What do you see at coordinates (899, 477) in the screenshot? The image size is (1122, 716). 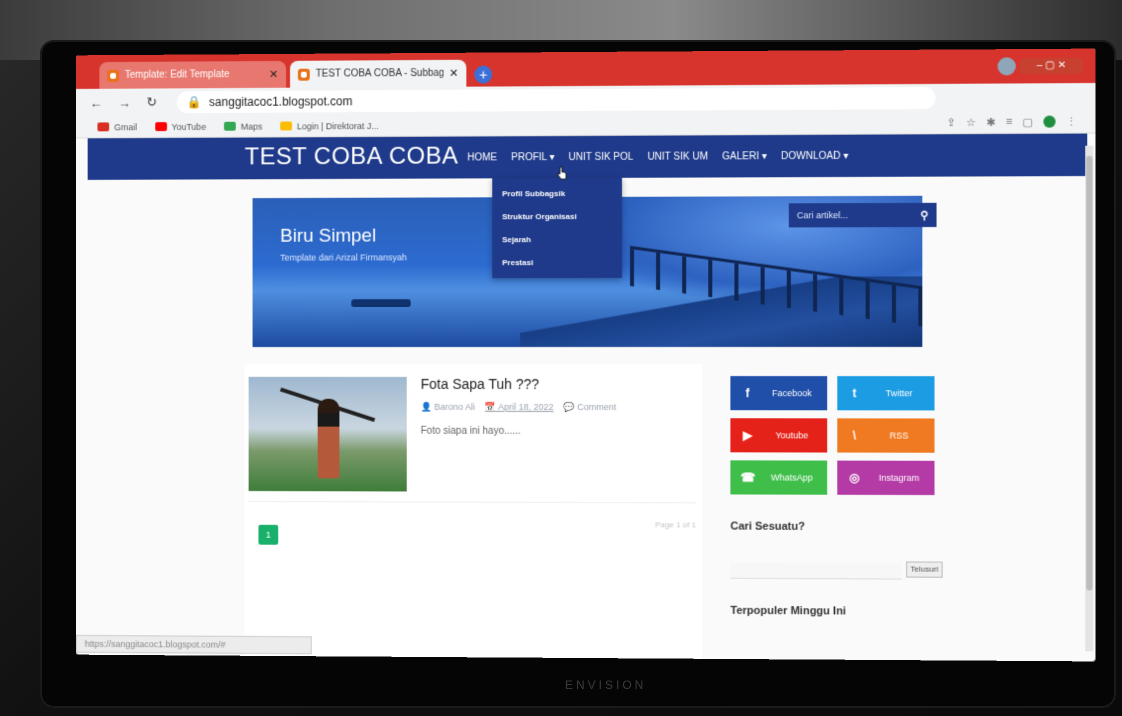 I see `social-label: Instagram` at bounding box center [899, 477].